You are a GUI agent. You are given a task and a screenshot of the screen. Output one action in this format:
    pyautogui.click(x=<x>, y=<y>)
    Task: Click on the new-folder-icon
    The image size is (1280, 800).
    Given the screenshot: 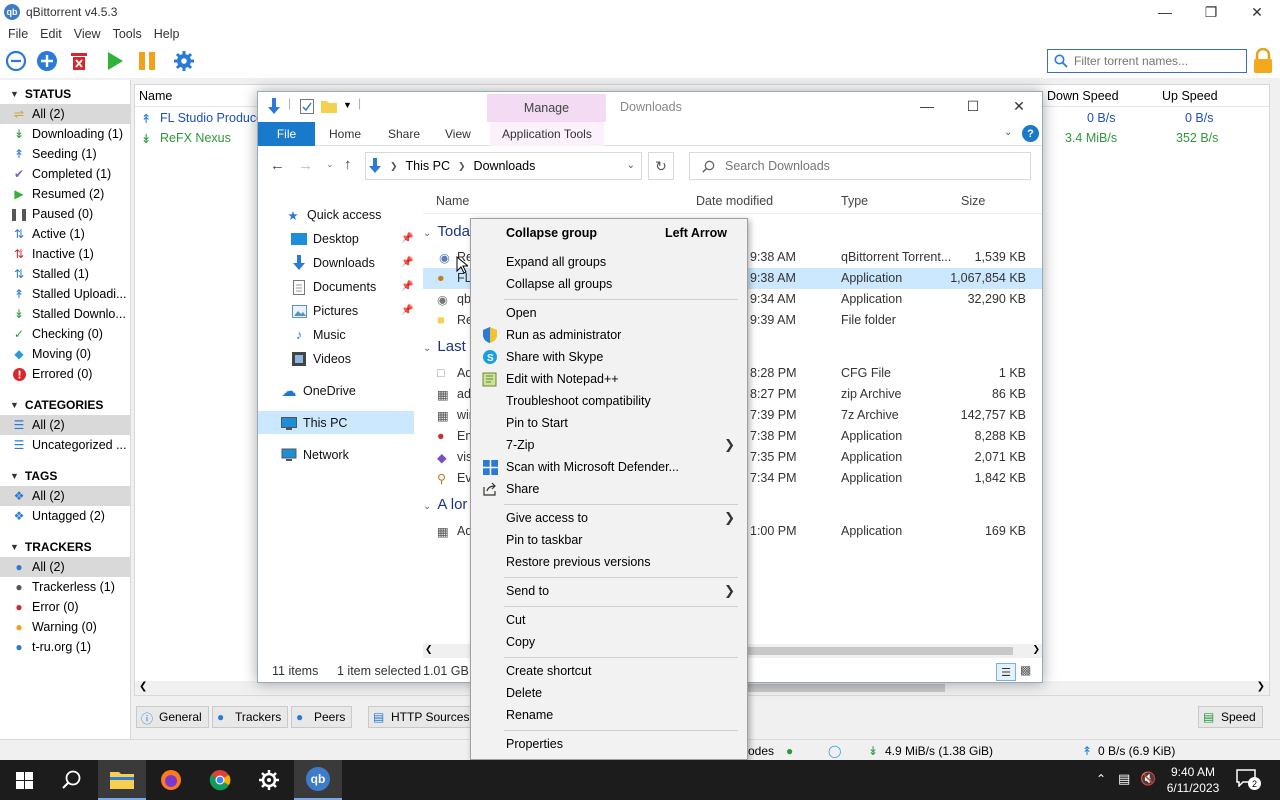 What is the action you would take?
    pyautogui.click(x=329, y=106)
    